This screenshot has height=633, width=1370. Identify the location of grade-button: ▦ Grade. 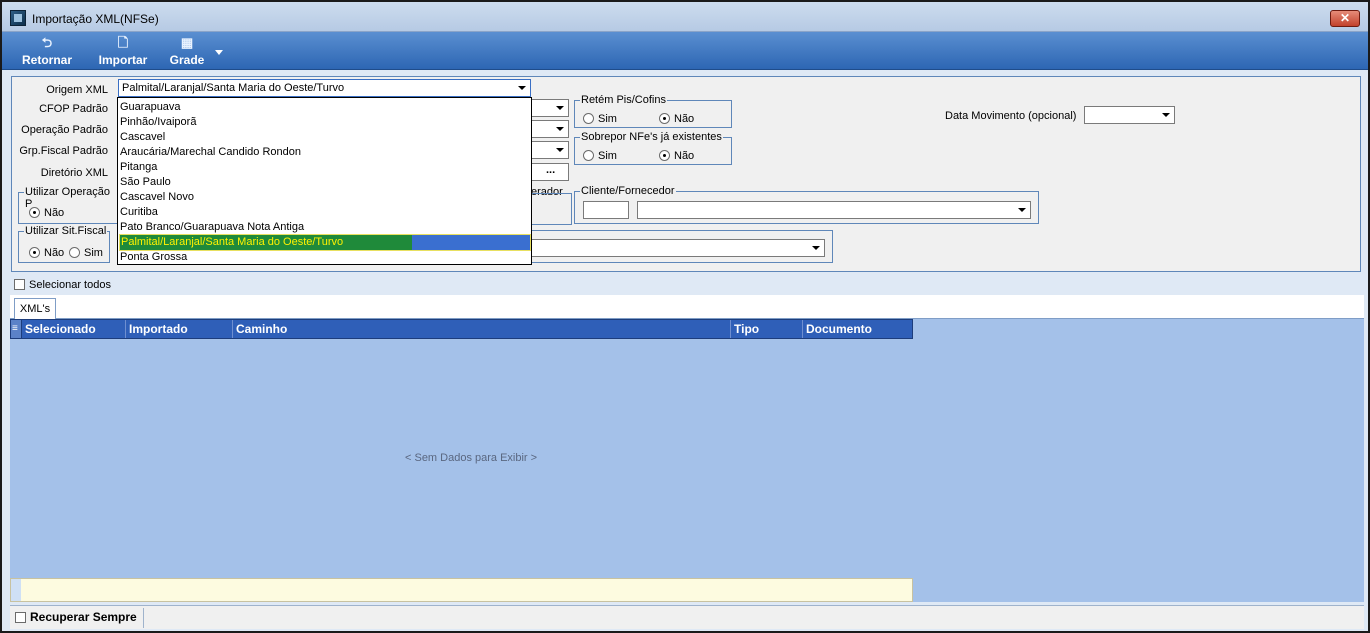
(187, 51).